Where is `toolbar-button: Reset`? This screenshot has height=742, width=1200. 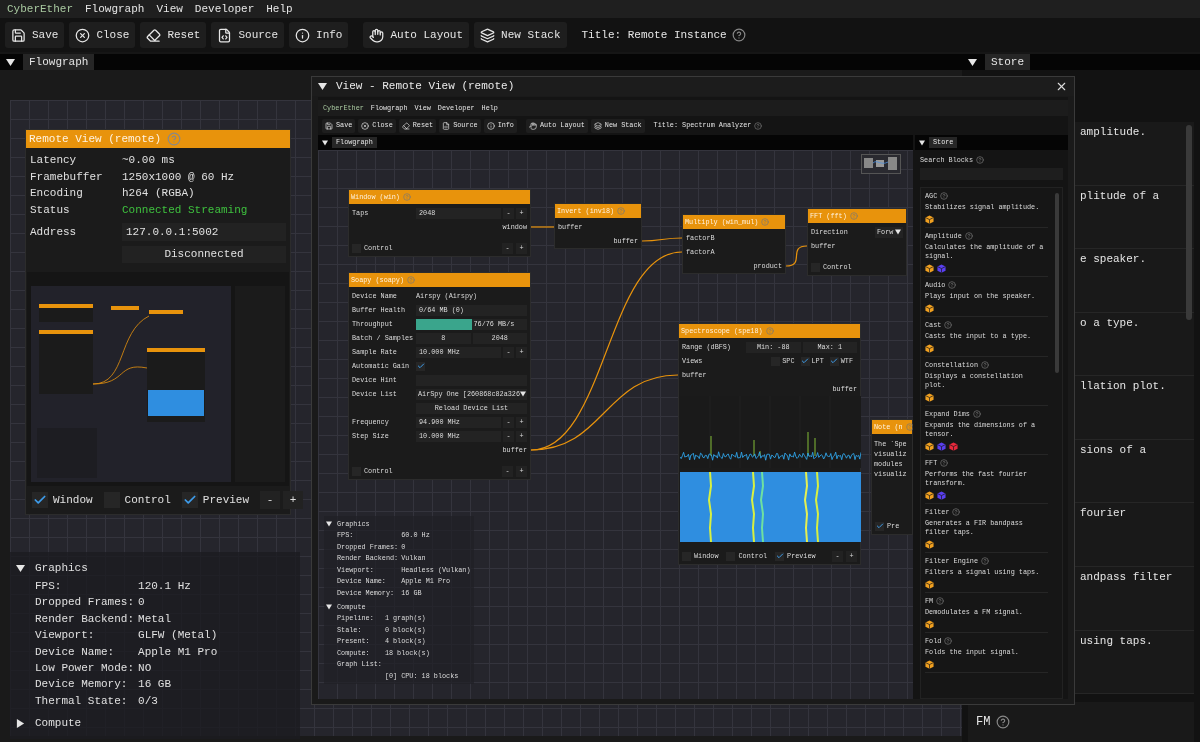 toolbar-button: Reset is located at coordinates (173, 35).